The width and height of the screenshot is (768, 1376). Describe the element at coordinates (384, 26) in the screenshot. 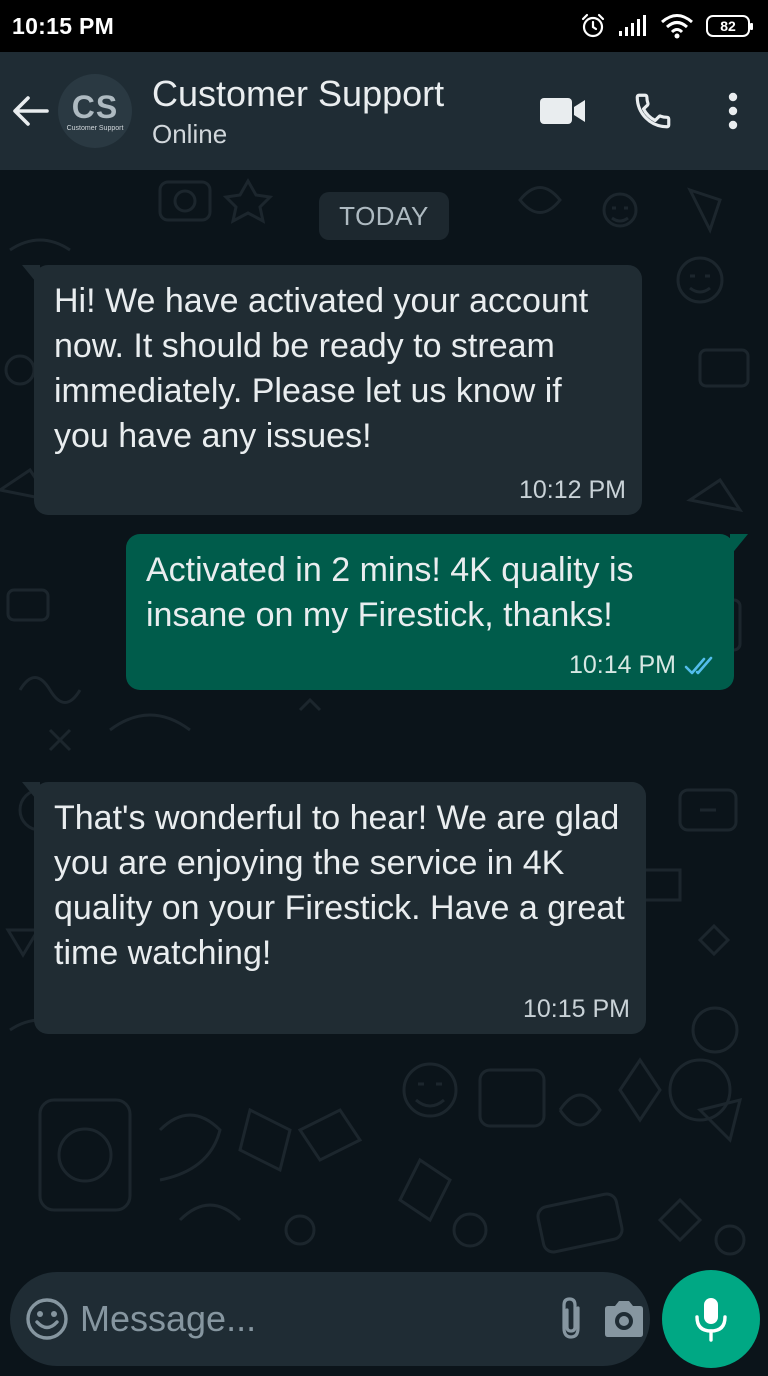

I see `status-bar: 10:15 PM 82` at that location.